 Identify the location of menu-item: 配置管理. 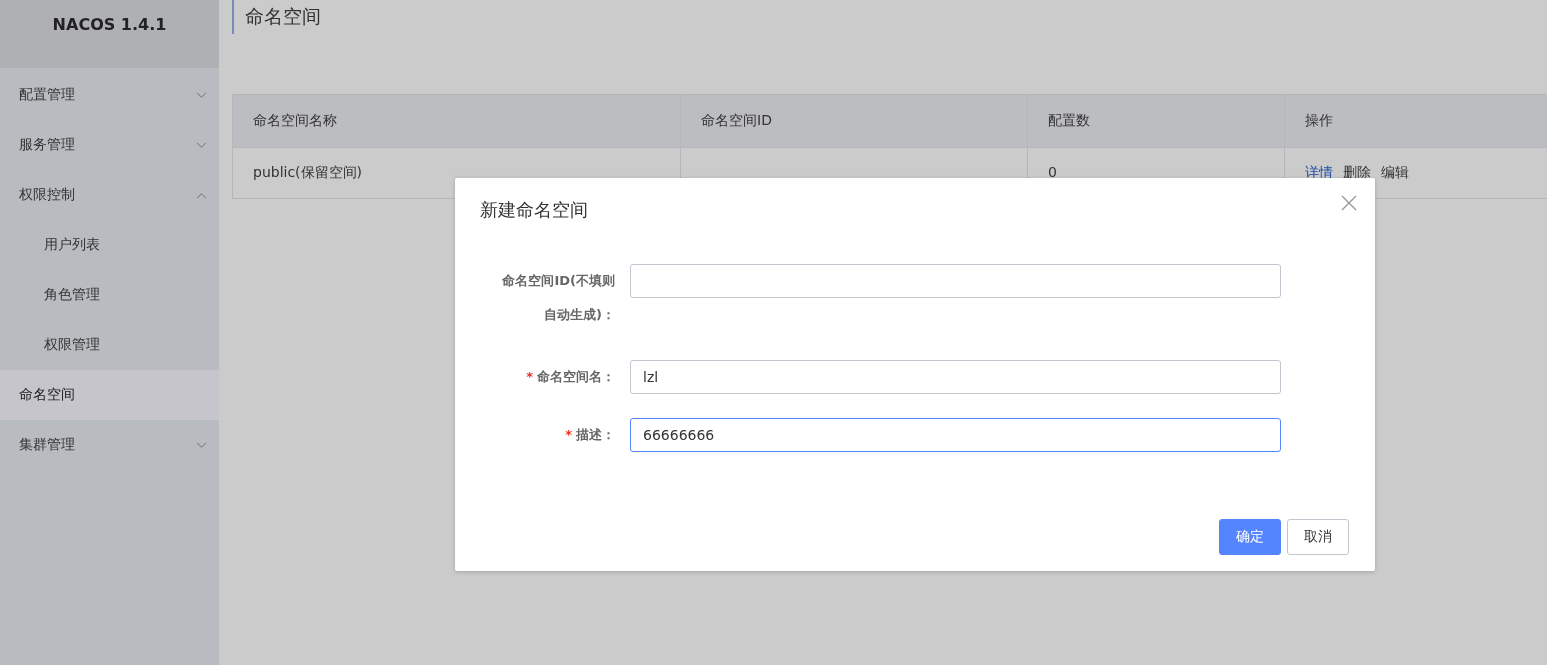
(109, 95).